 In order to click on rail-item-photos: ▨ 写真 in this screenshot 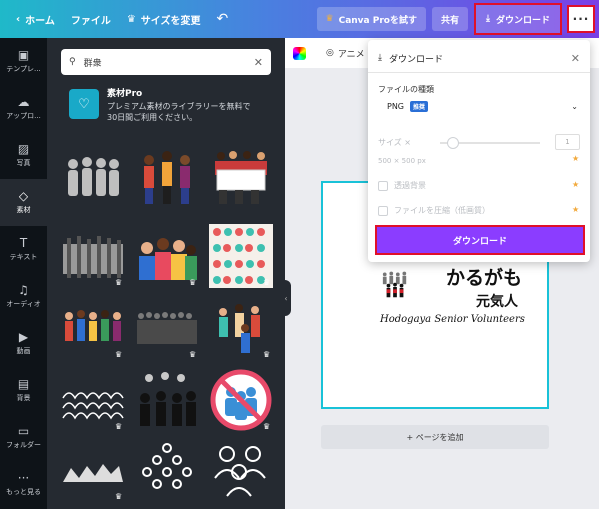, I will do `click(23, 155)`.